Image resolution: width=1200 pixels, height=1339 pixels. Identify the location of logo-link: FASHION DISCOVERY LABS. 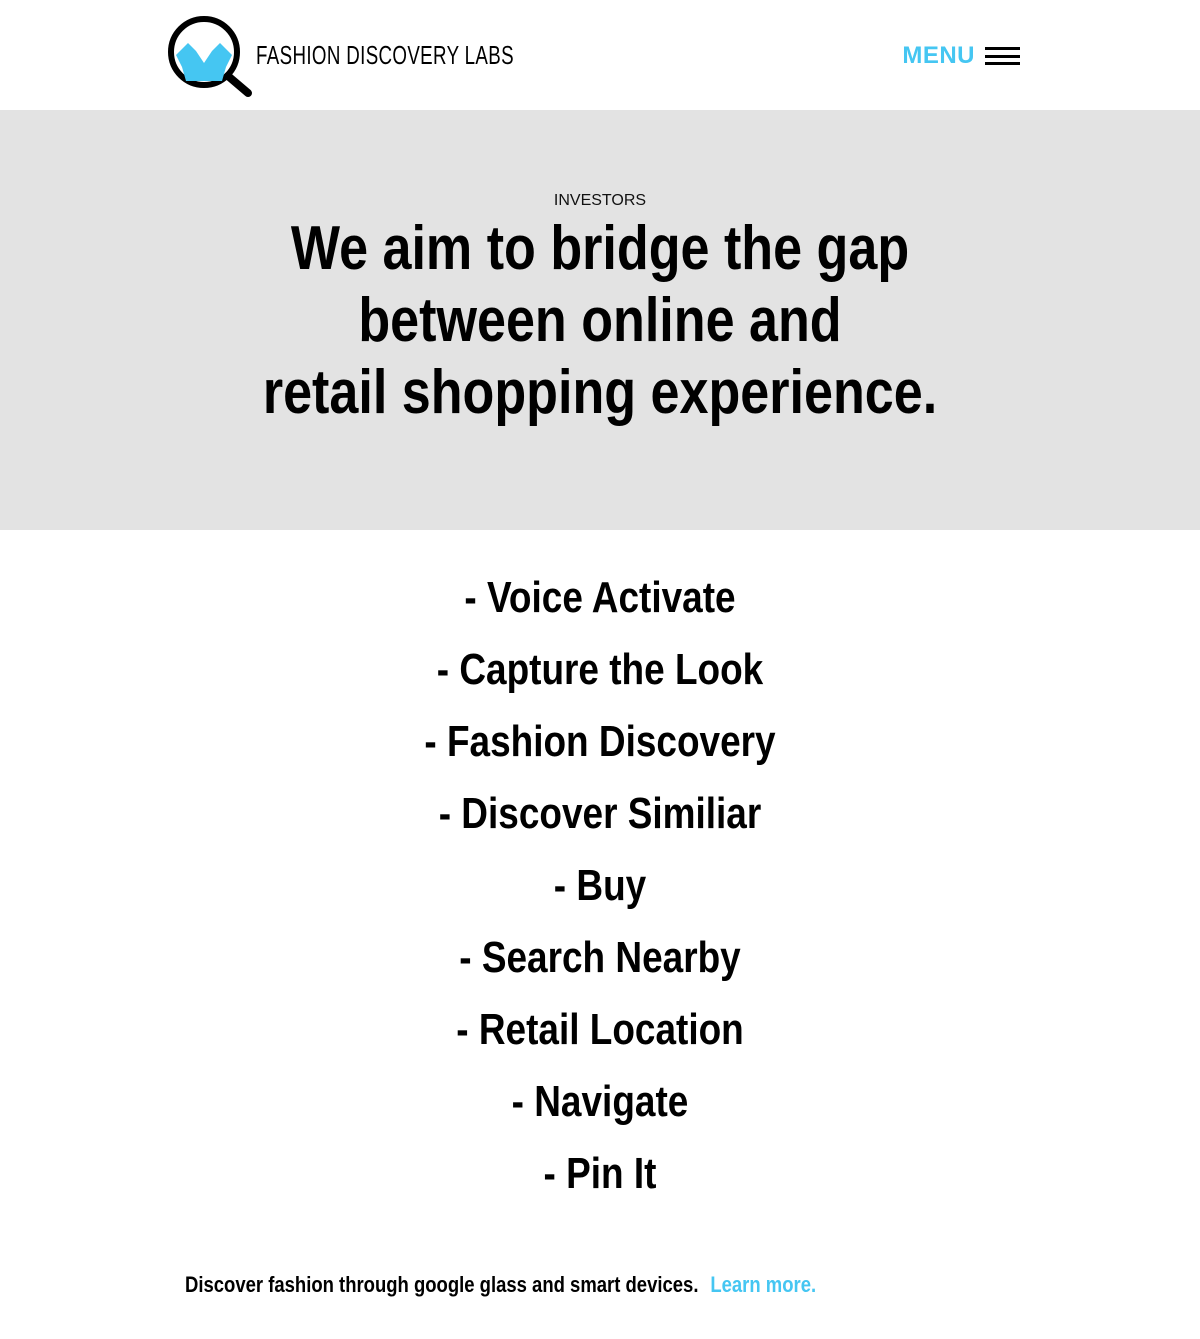
(389, 56).